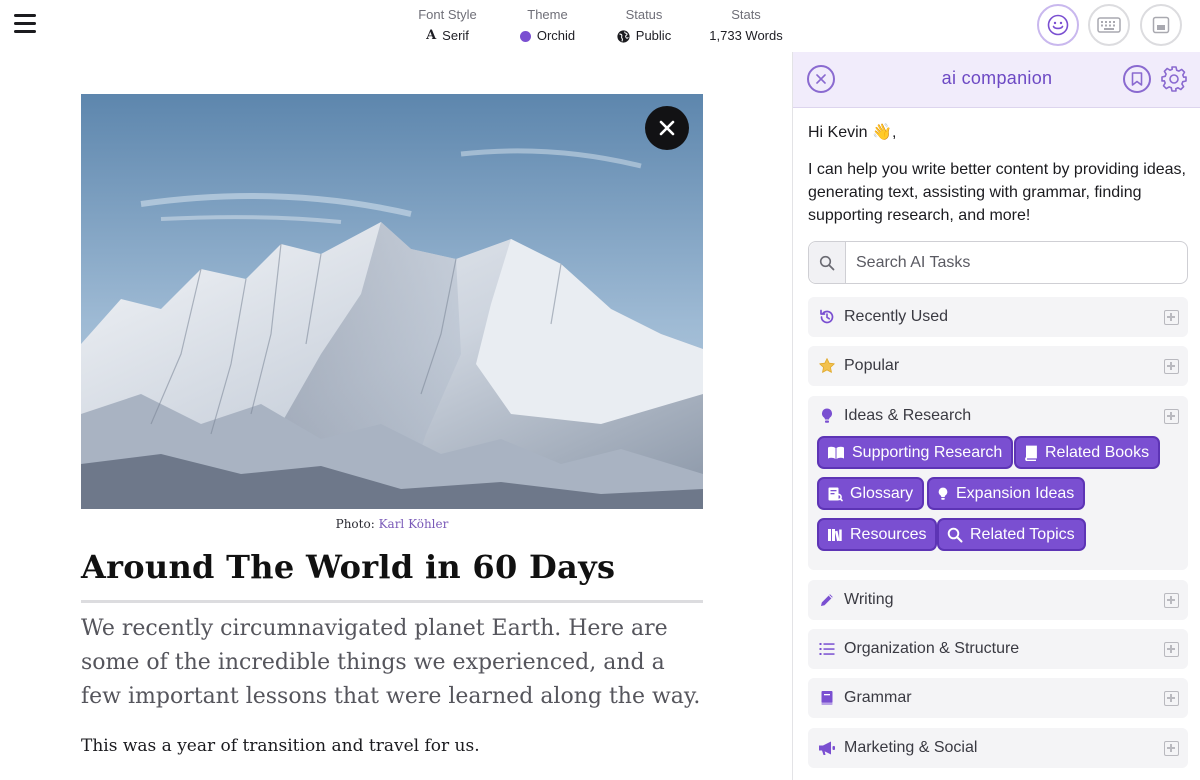  I want to click on font-style-value: Serif, so click(455, 35).